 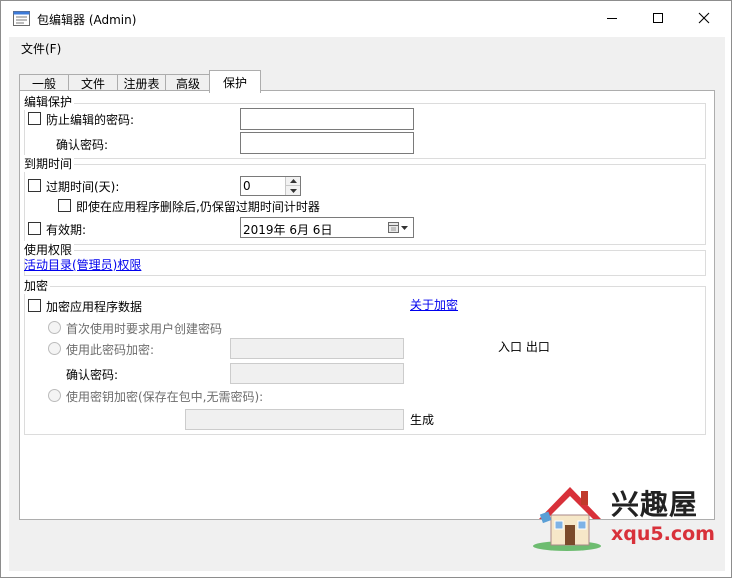 I want to click on prevent-edit-label: 防止编辑的密码:, so click(x=90, y=120).